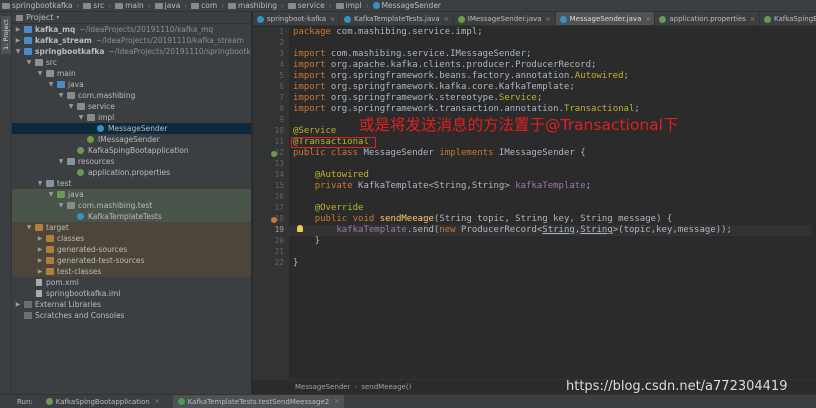  Describe the element at coordinates (131, 128) in the screenshot. I see `tree-item-messagesender: MessageSender` at that location.